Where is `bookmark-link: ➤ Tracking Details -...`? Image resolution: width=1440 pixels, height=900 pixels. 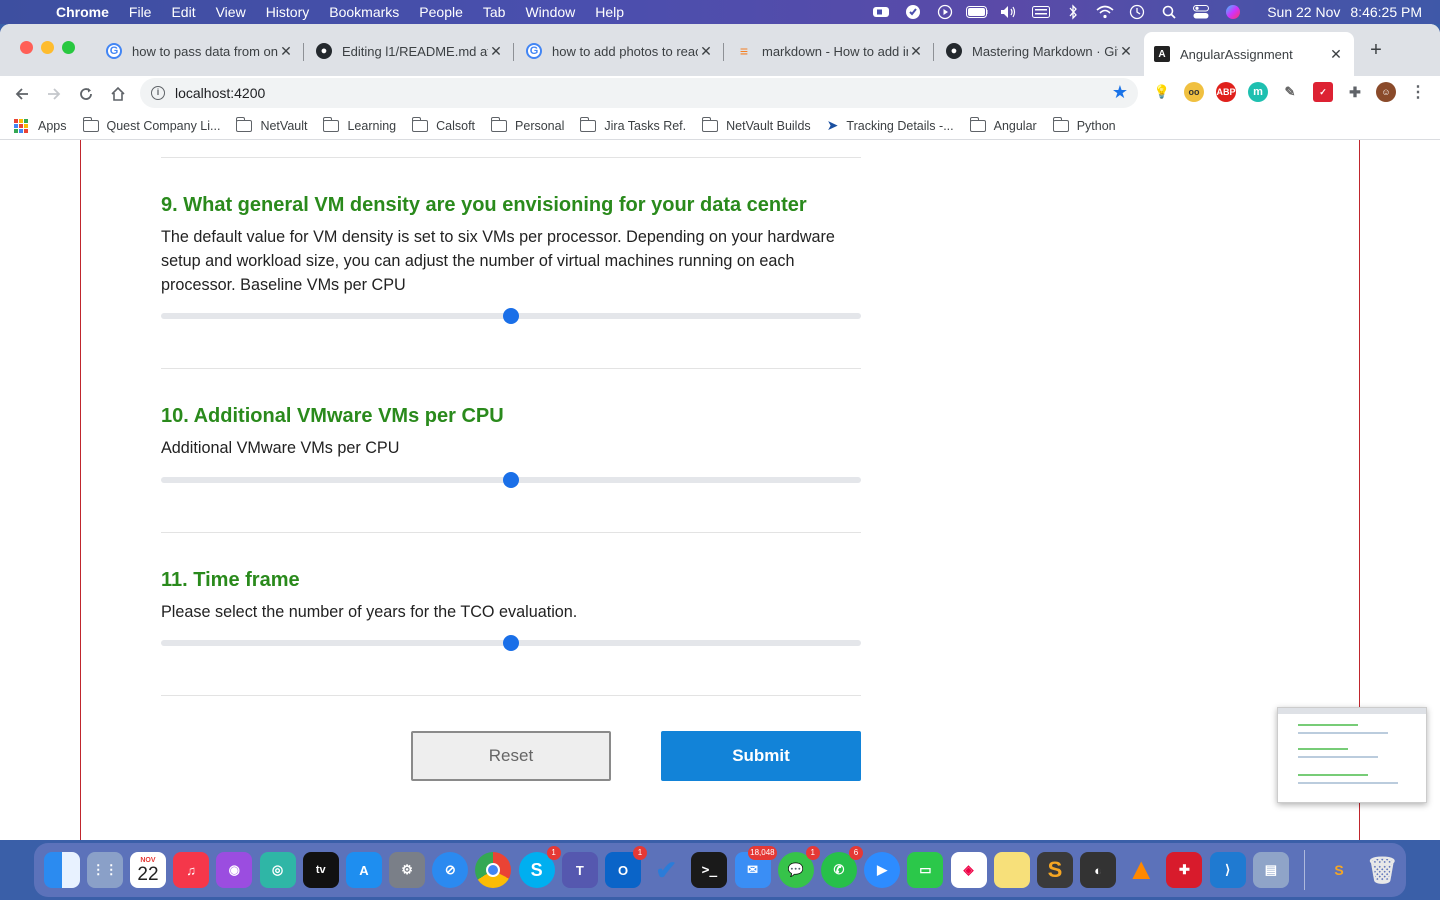 bookmark-link: ➤ Tracking Details -... is located at coordinates (890, 125).